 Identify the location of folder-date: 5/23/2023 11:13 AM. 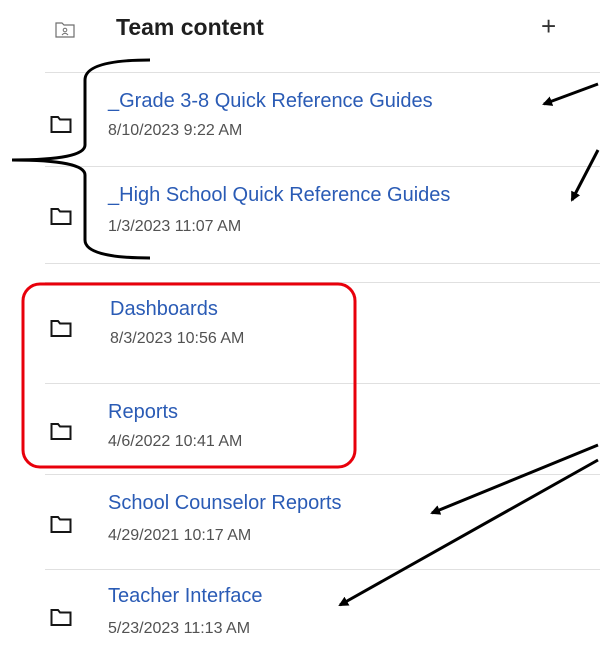
(179, 628).